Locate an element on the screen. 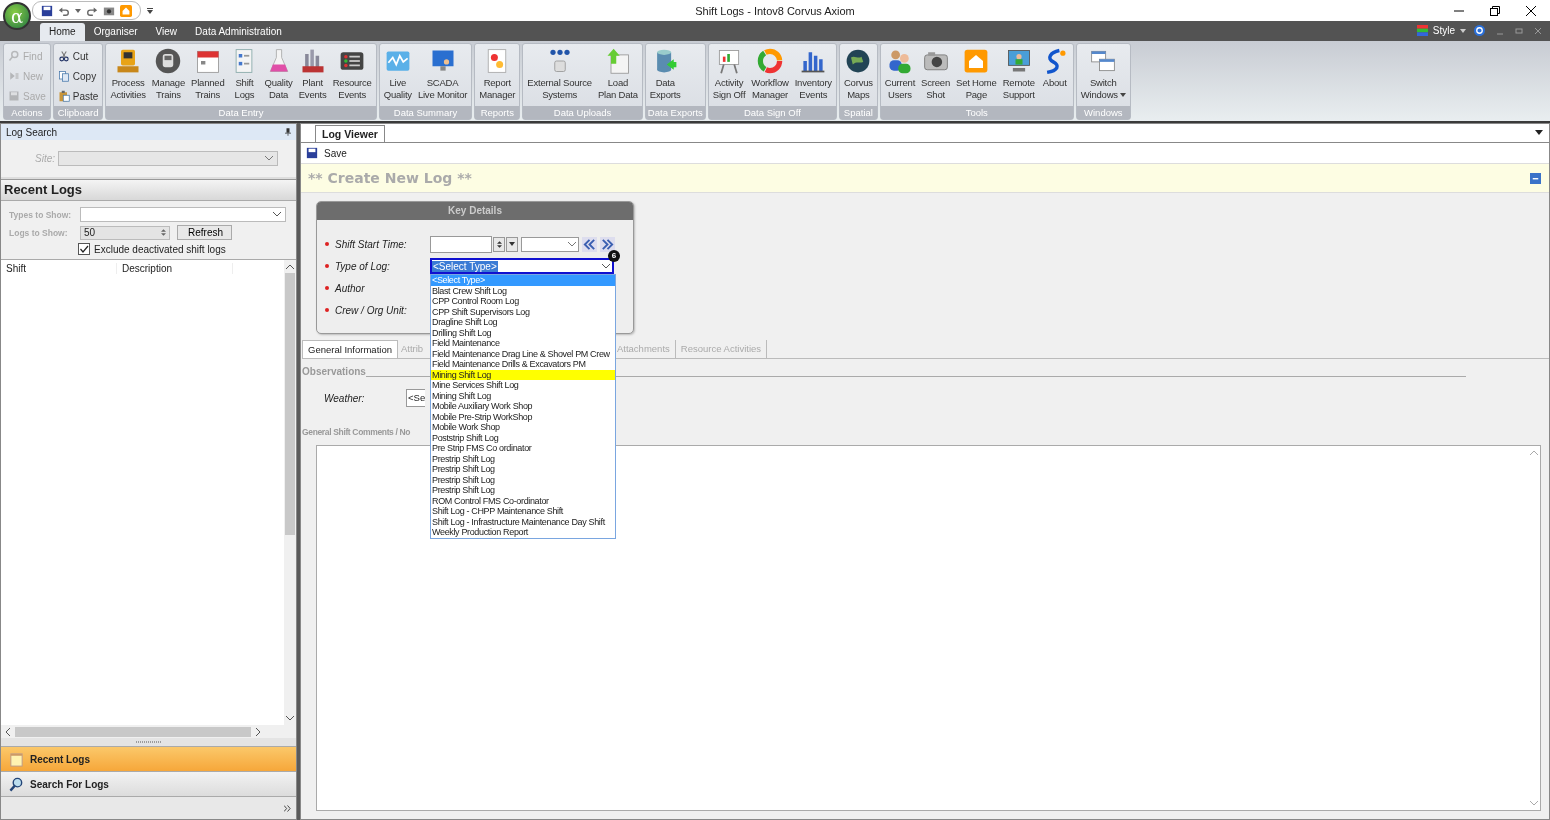 This screenshot has height=820, width=1550. dropdown-option: Drilling Shift Log is located at coordinates (523, 332).